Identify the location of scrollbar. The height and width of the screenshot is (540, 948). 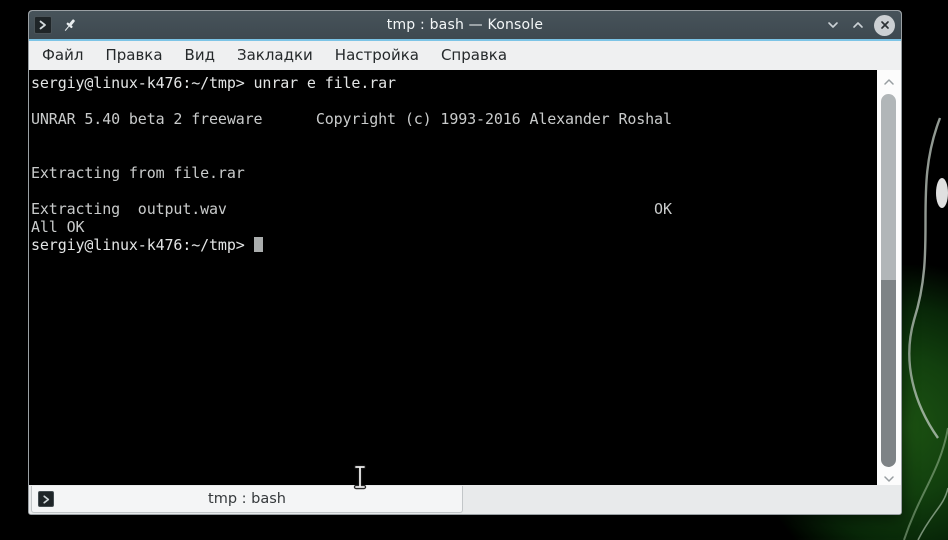
(889, 277).